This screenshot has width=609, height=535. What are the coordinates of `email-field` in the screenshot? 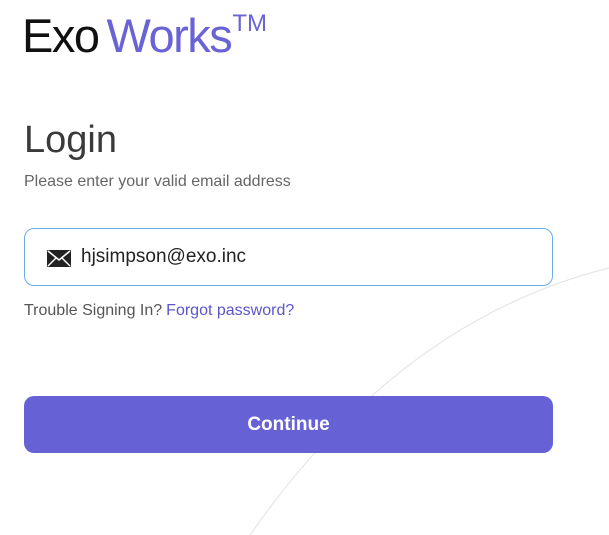 It's located at (288, 257).